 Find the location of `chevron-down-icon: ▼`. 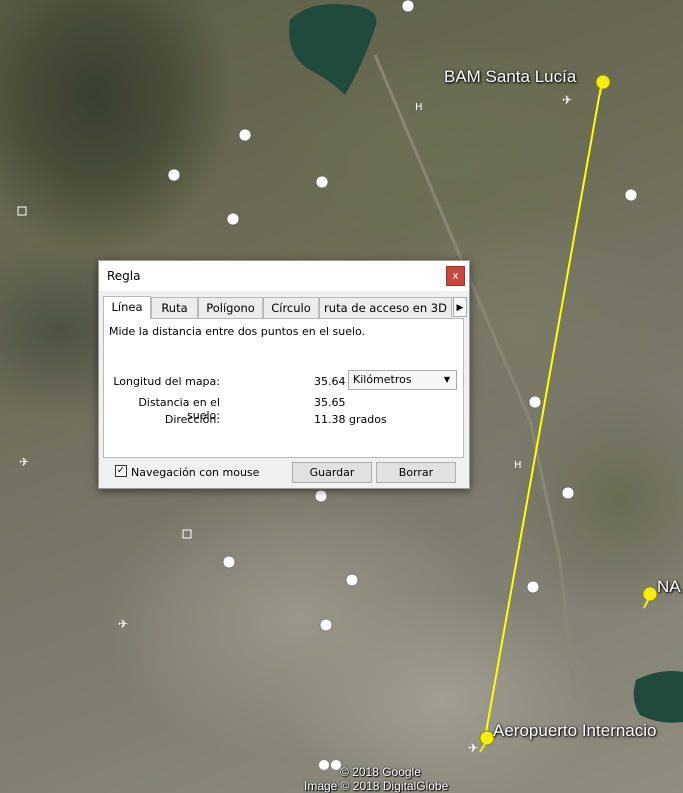

chevron-down-icon: ▼ is located at coordinates (446, 379).